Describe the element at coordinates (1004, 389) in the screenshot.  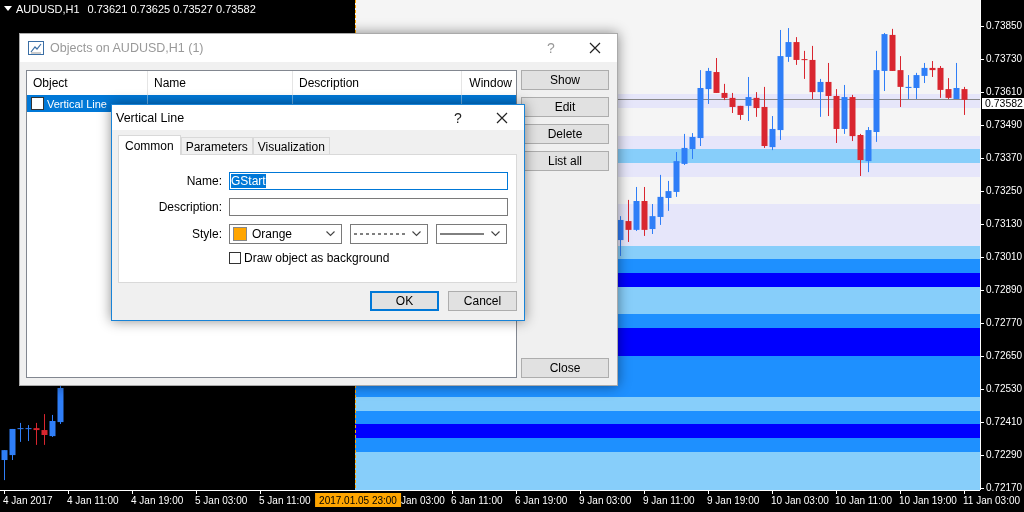
I see `price-label: 0.72530` at that location.